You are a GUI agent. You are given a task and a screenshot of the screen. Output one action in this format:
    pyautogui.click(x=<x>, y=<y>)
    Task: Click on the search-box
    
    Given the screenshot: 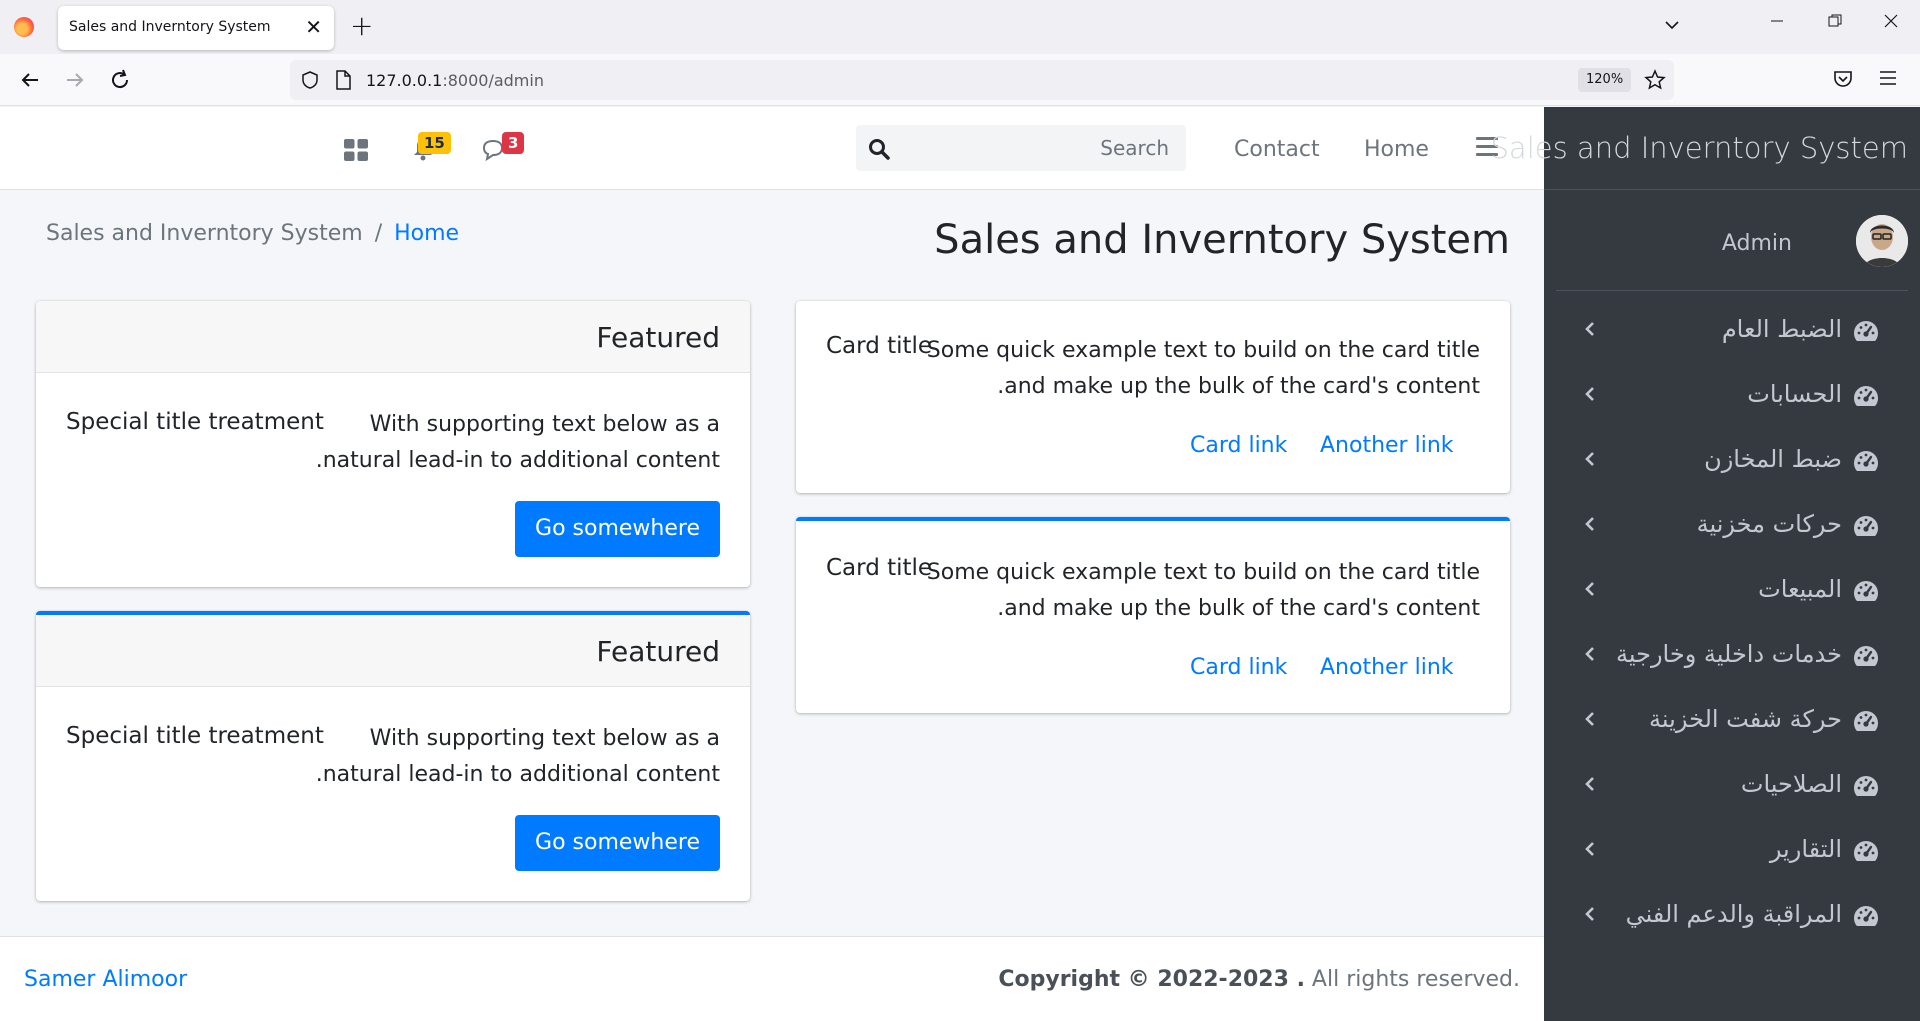 What is the action you would take?
    pyautogui.click(x=1021, y=148)
    